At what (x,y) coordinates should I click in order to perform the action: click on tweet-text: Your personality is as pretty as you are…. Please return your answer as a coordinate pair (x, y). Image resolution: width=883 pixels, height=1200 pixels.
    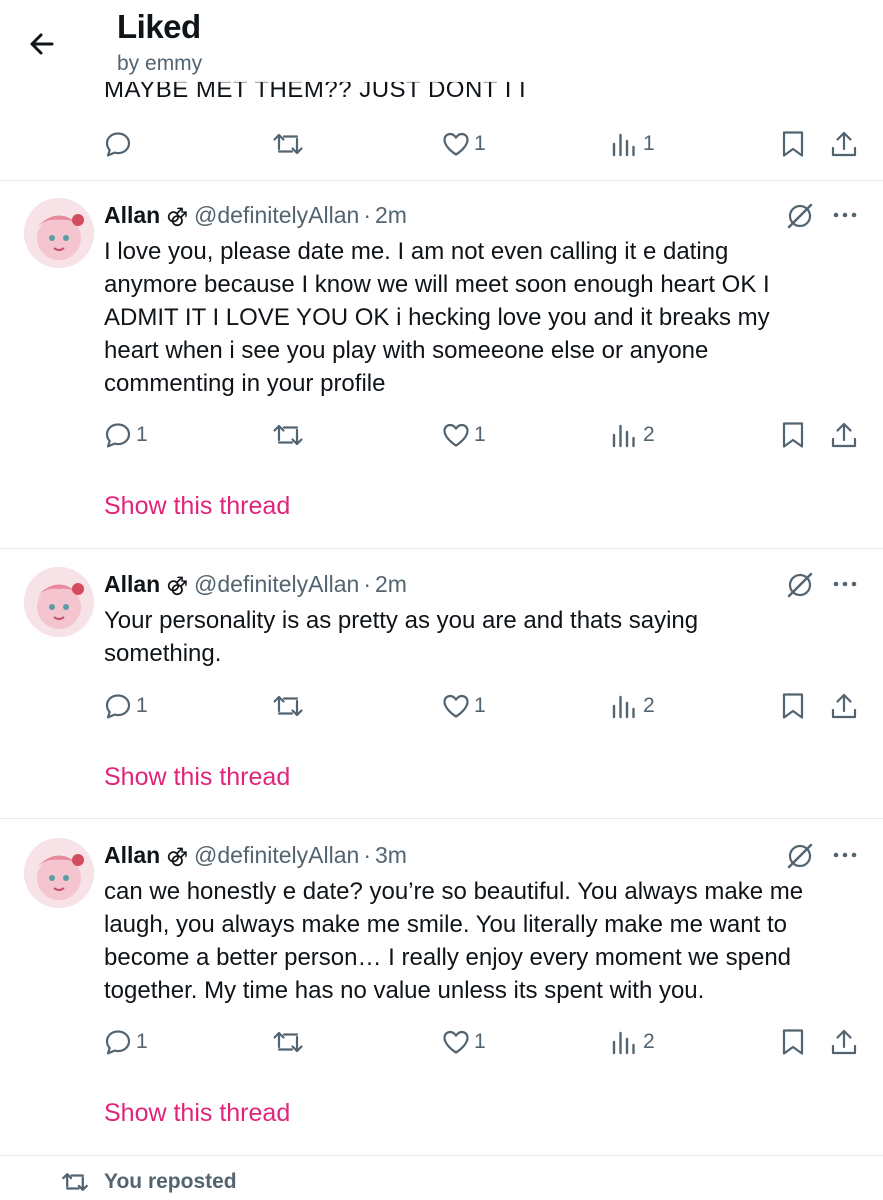
    Looking at the image, I should click on (401, 637).